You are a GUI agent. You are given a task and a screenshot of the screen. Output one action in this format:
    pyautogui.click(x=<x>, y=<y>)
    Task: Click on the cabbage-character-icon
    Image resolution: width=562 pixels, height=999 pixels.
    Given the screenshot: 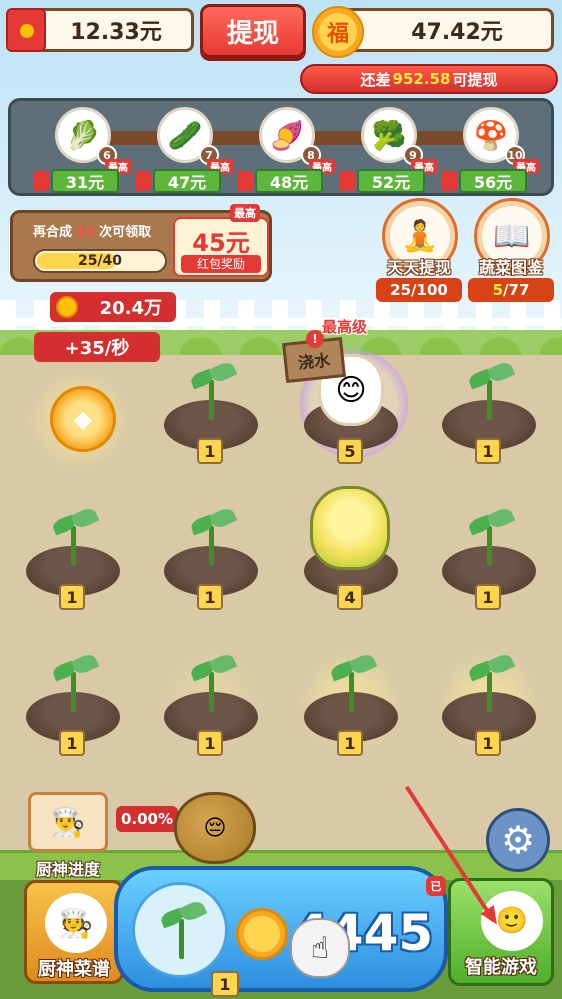 What is the action you would take?
    pyautogui.click(x=350, y=528)
    